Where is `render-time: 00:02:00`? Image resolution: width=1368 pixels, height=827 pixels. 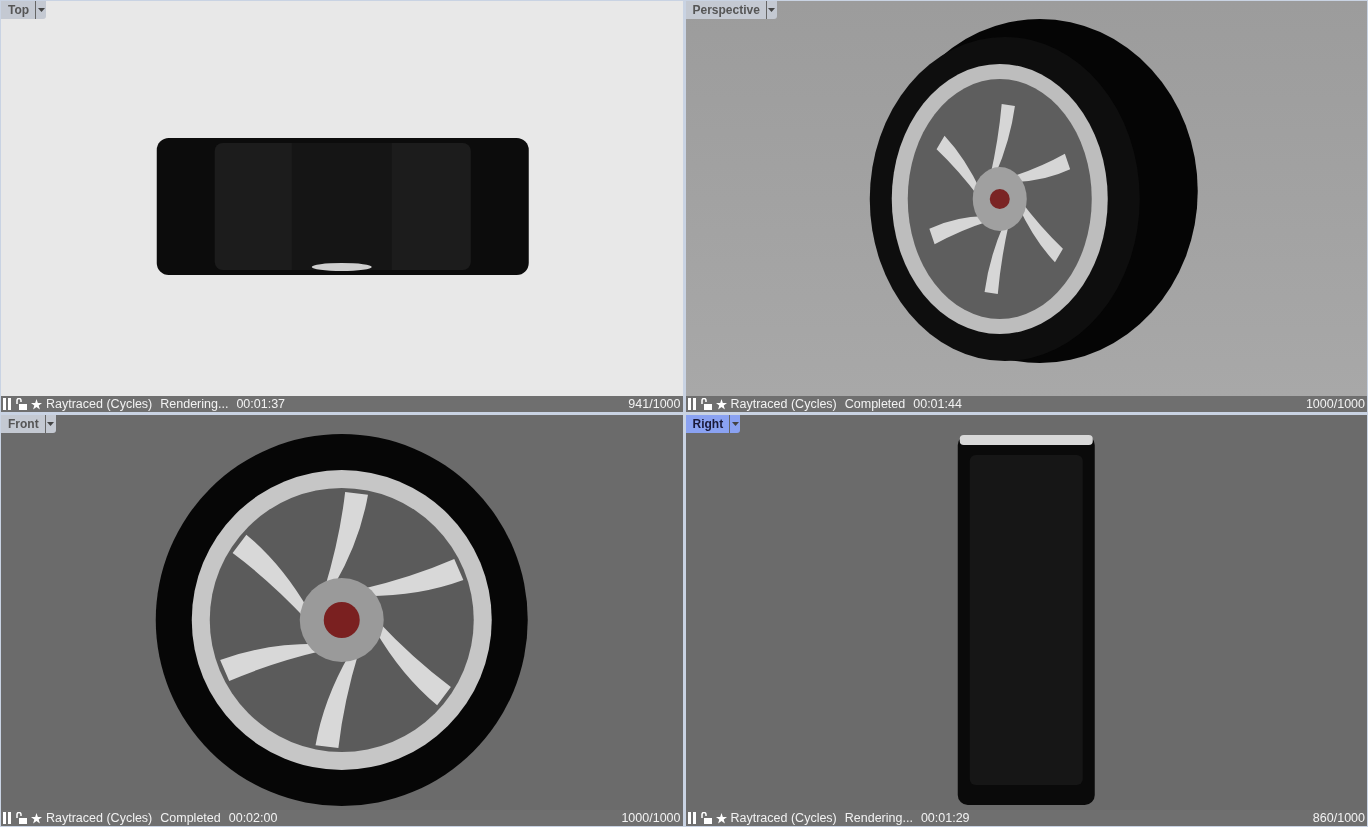 render-time: 00:02:00 is located at coordinates (253, 818).